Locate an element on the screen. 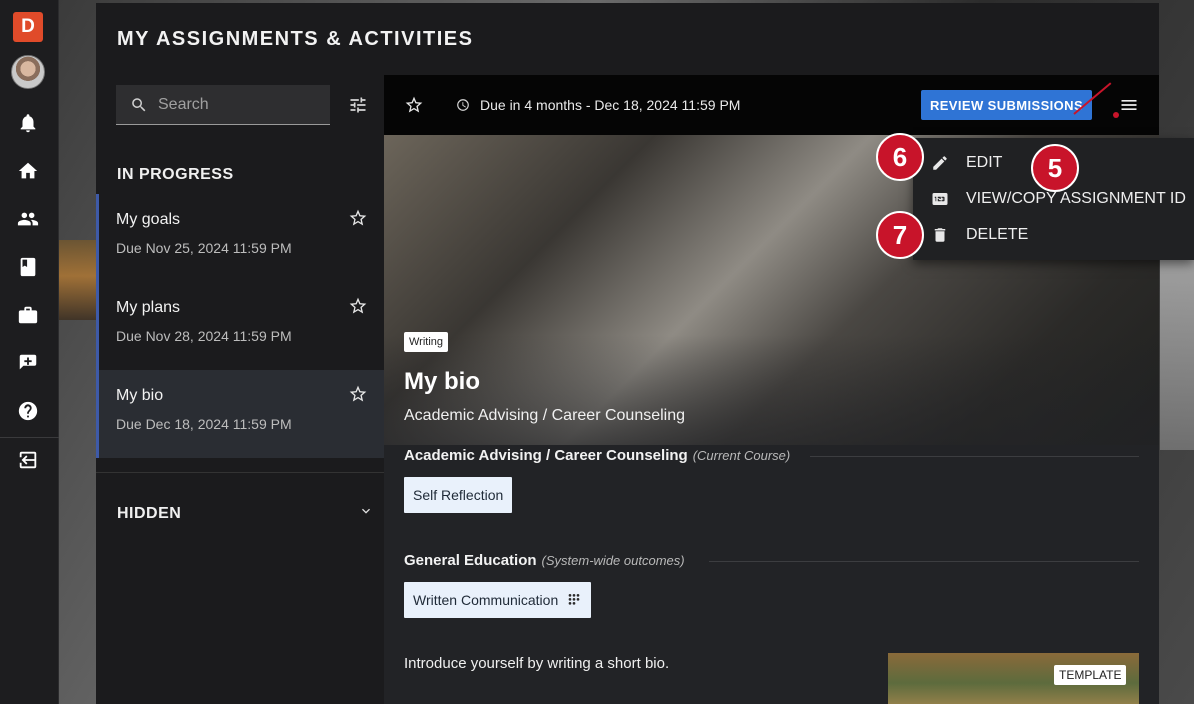  list-item-active: My bio Due Dec 18, 2024 11:59 PM is located at coordinates (240, 414).